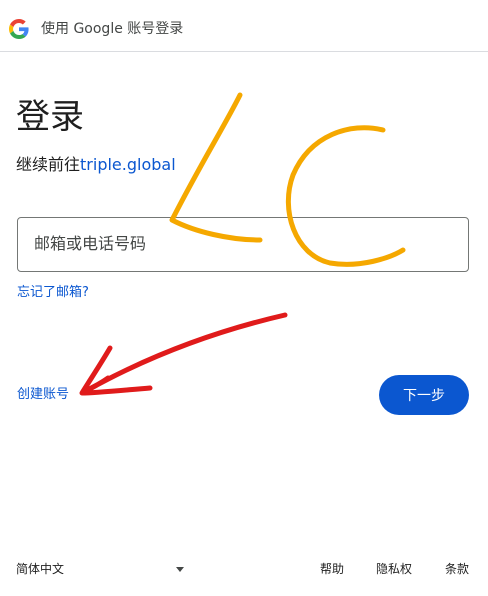  What do you see at coordinates (244, 569) in the screenshot?
I see `footer: 简体中文 帮助 隐私权 条款` at bounding box center [244, 569].